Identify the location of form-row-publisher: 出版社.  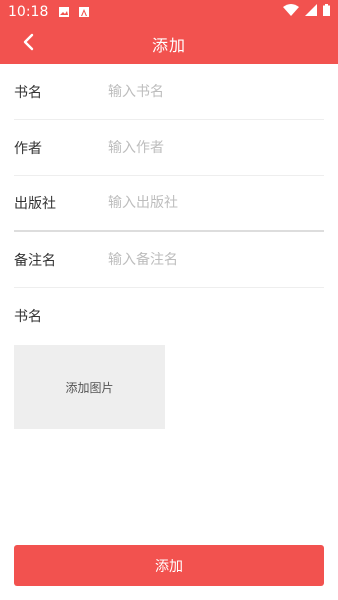
(169, 204).